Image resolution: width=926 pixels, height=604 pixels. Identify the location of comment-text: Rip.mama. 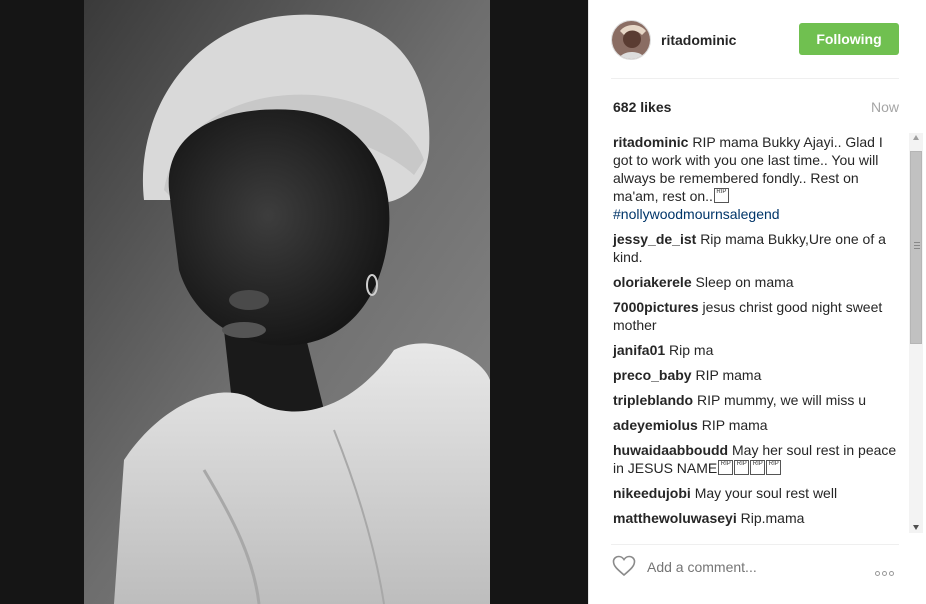
(772, 518).